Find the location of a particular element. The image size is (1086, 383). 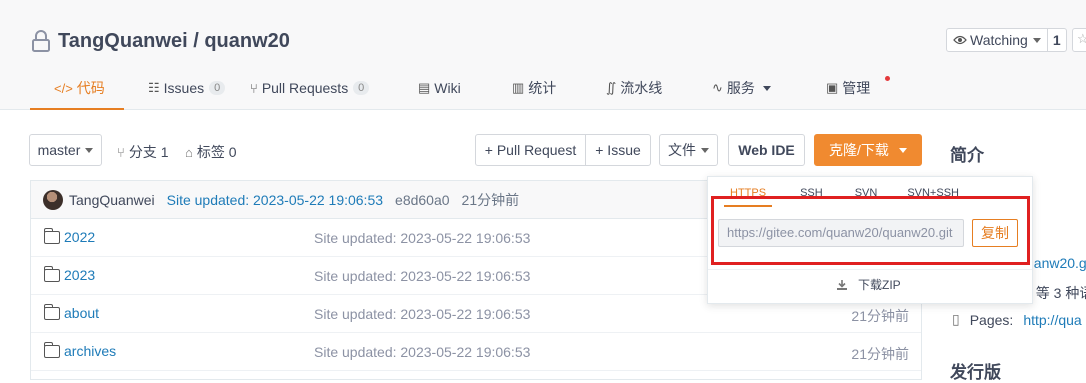

download-zip-link: 下载ZIP is located at coordinates (868, 284).